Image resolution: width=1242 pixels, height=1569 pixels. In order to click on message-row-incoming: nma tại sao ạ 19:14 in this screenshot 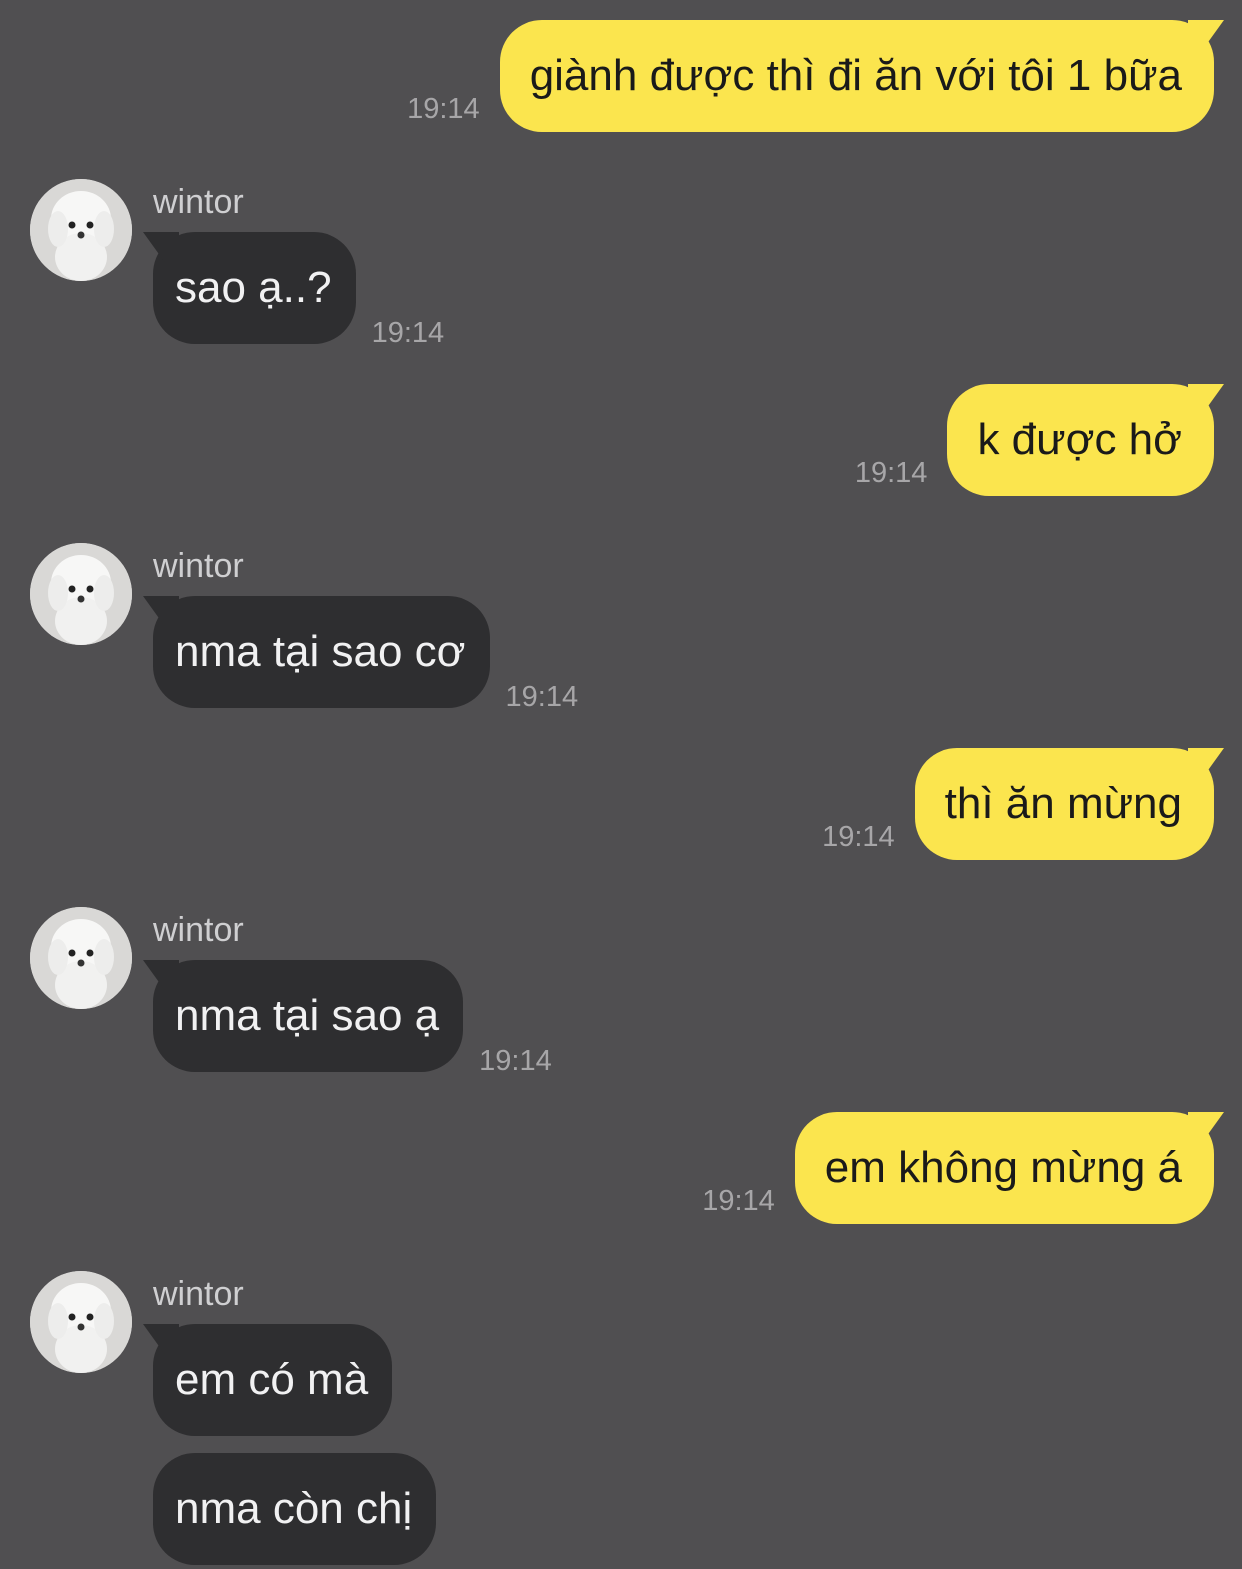, I will do `click(352, 1018)`.